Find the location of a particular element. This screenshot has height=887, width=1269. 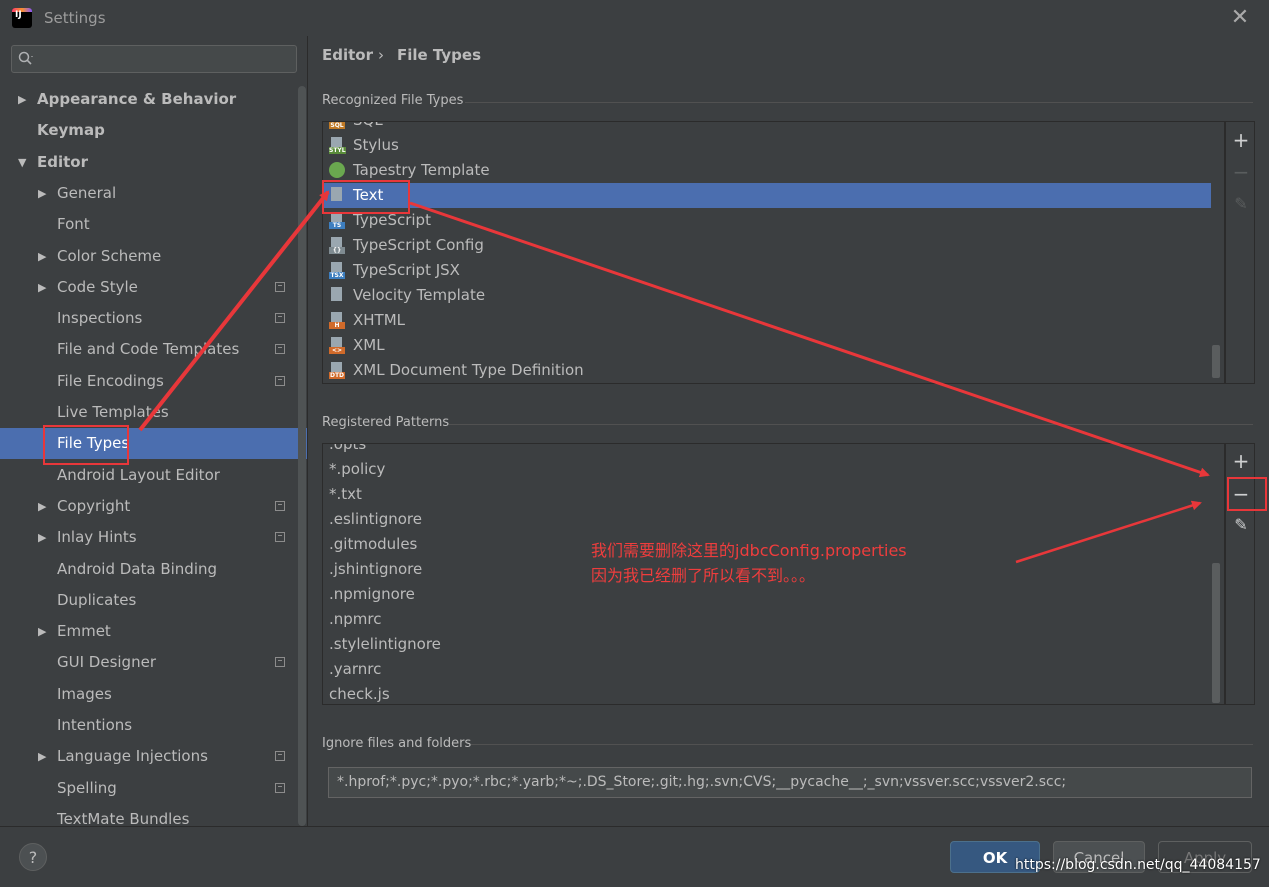

arrow-from-note is located at coordinates (1108, 532).